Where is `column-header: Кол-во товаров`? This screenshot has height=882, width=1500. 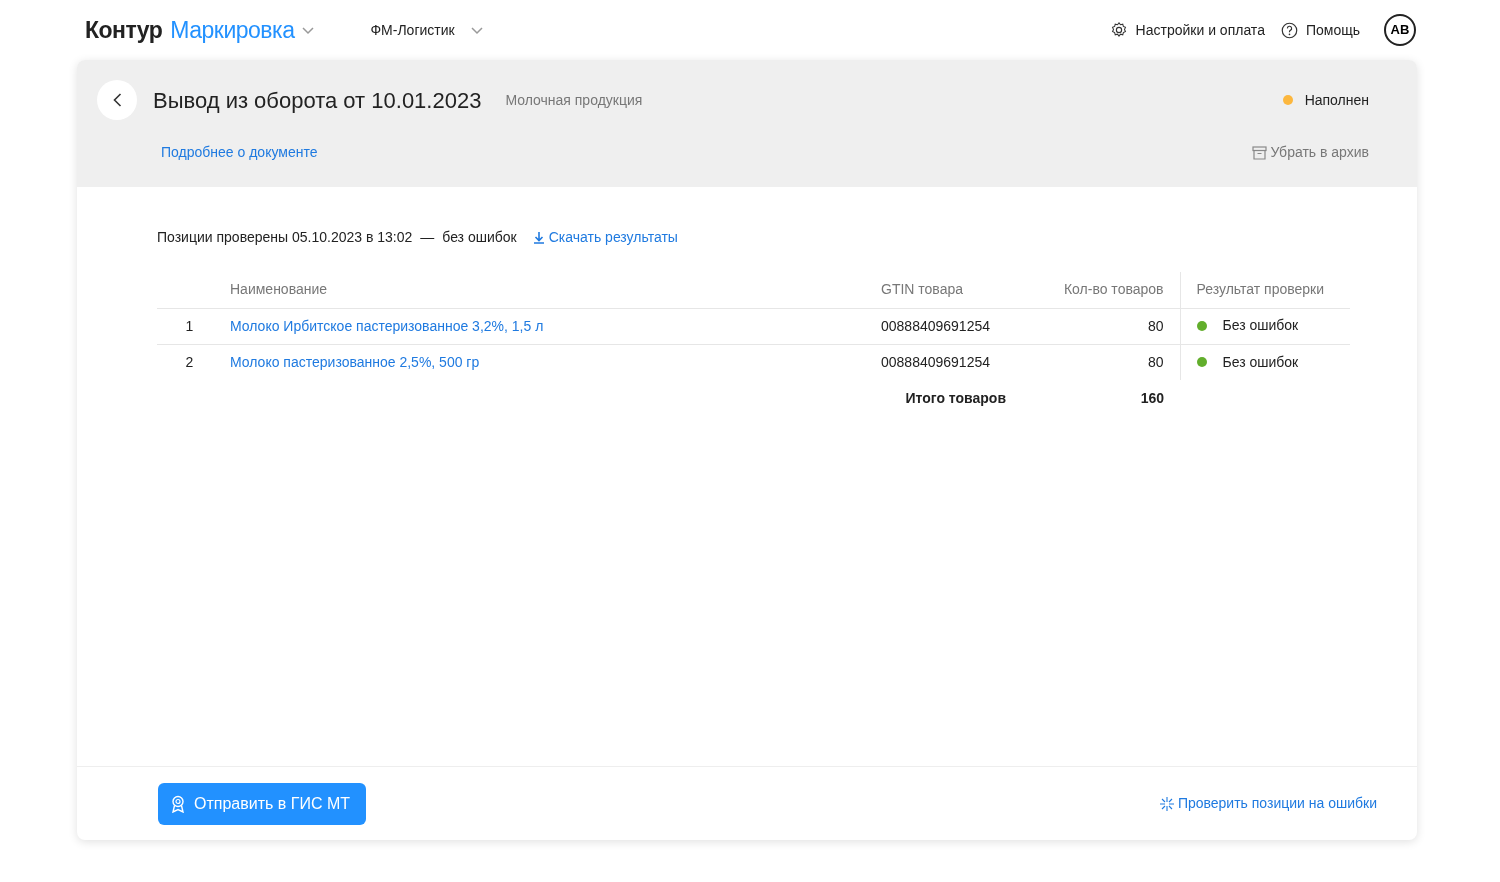
column-header: Кол-во товаров is located at coordinates (1105, 290).